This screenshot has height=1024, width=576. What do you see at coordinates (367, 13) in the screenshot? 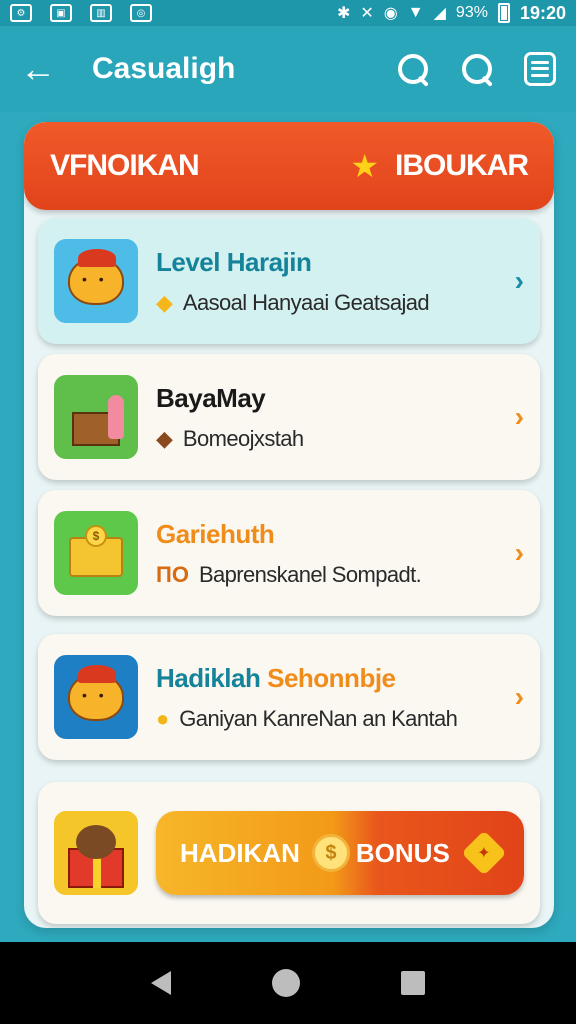
I see `no-signal-icon: ✕` at bounding box center [367, 13].